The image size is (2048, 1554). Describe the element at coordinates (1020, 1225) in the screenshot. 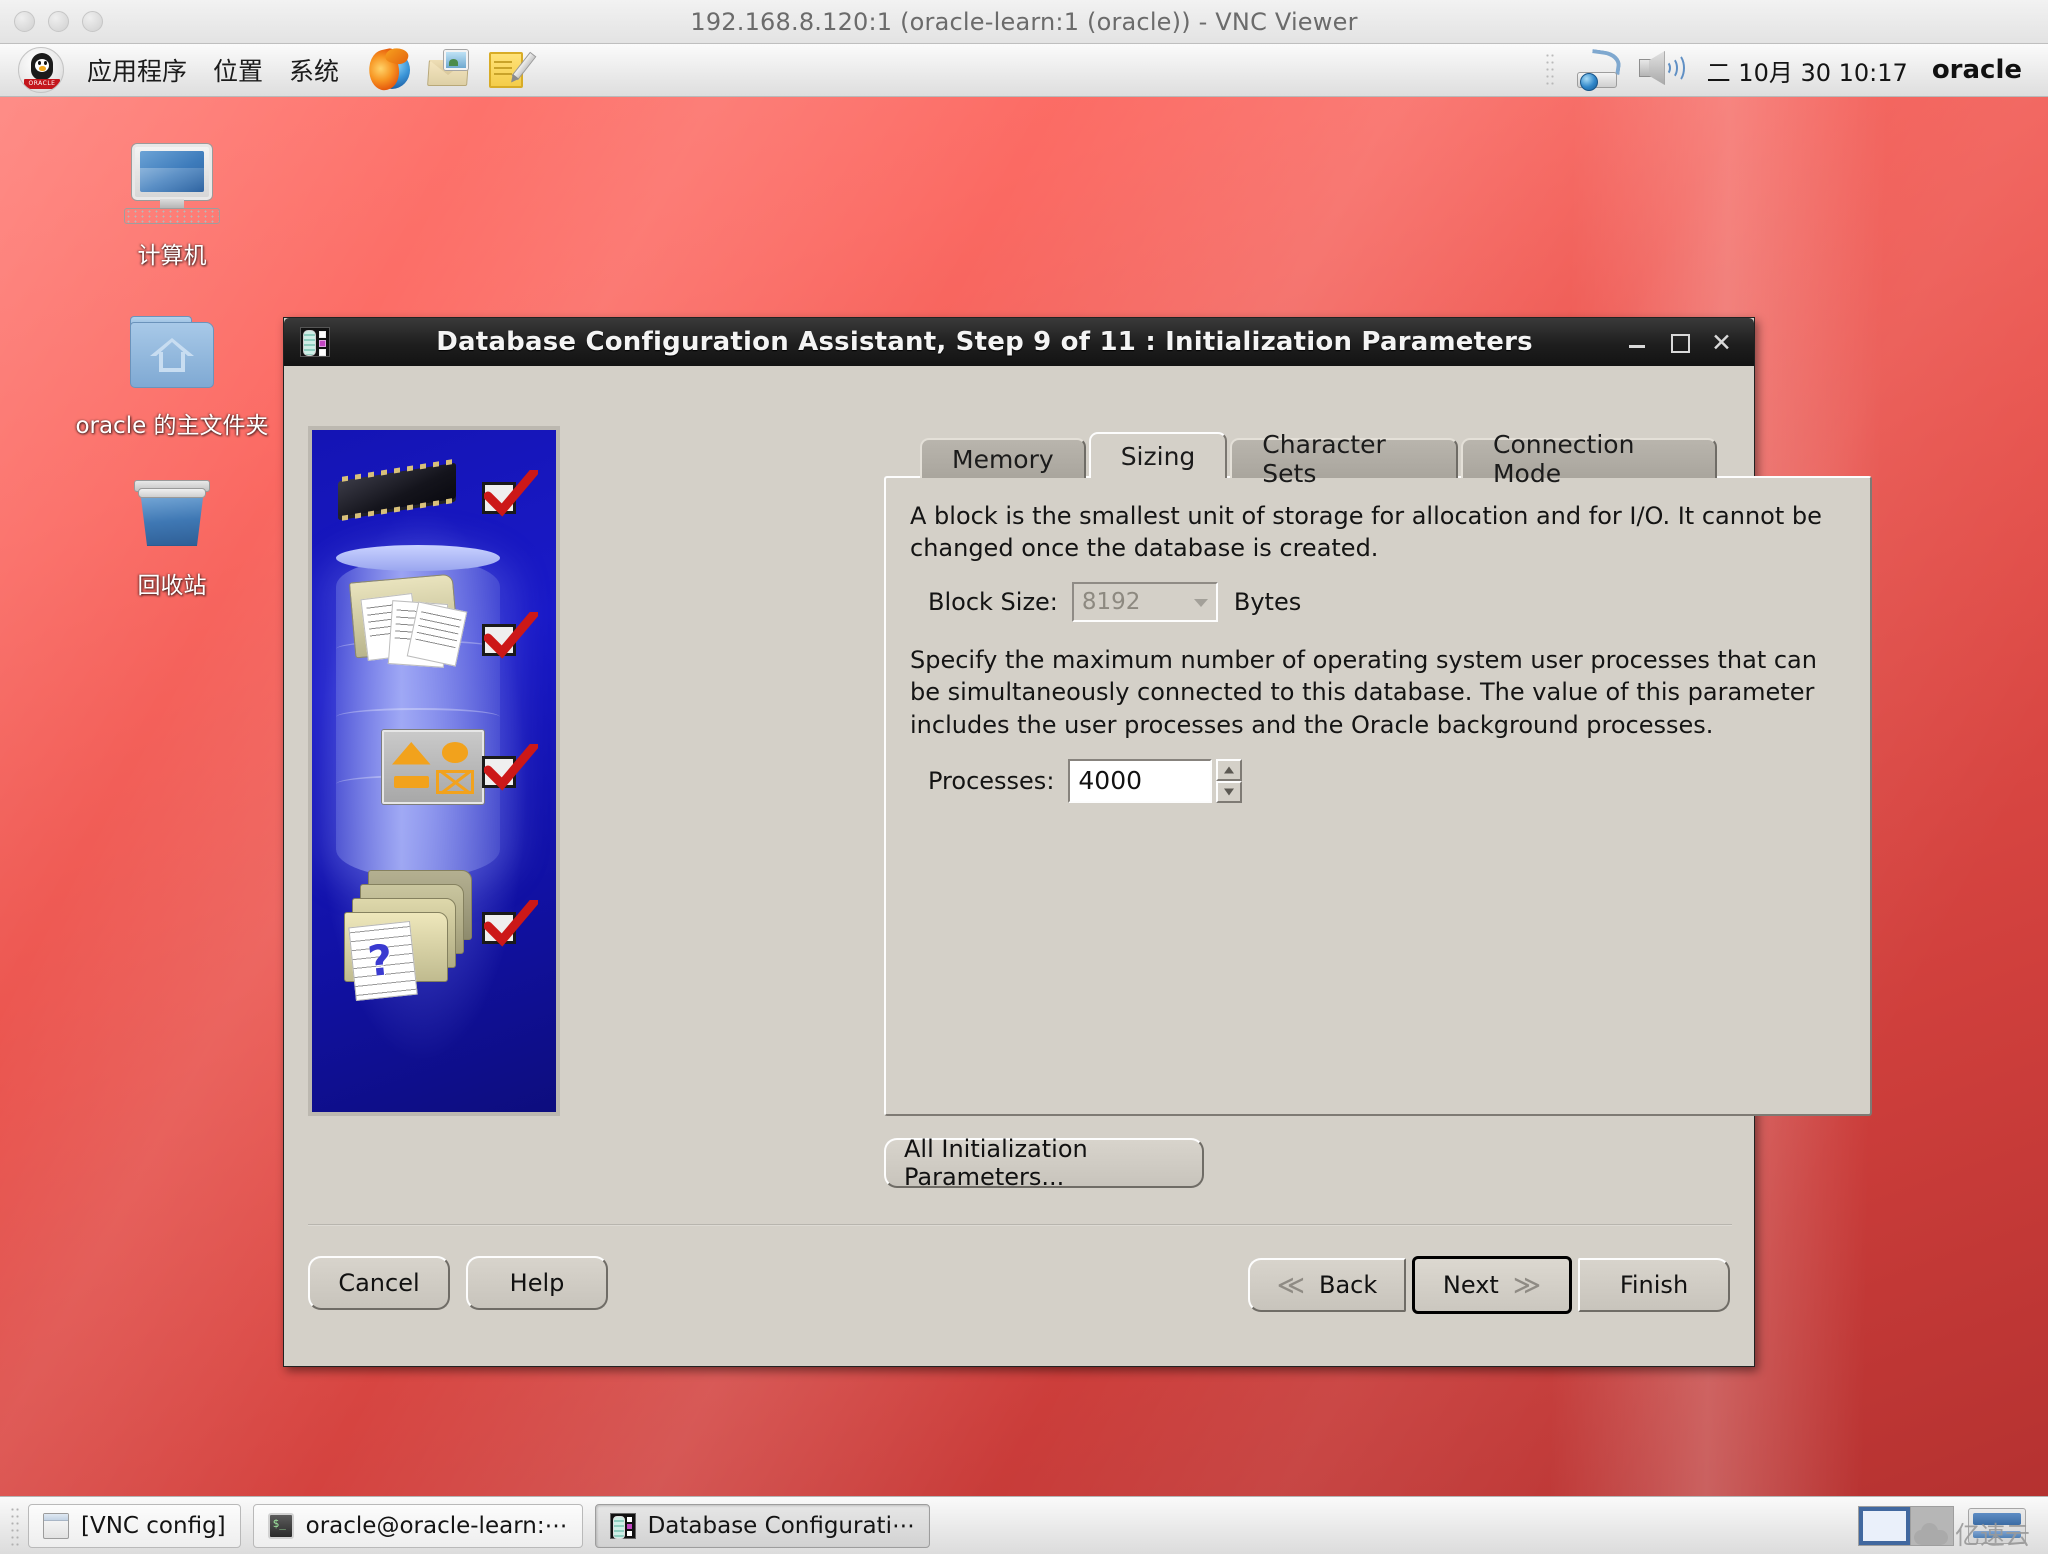

I see `bottom-separator` at that location.